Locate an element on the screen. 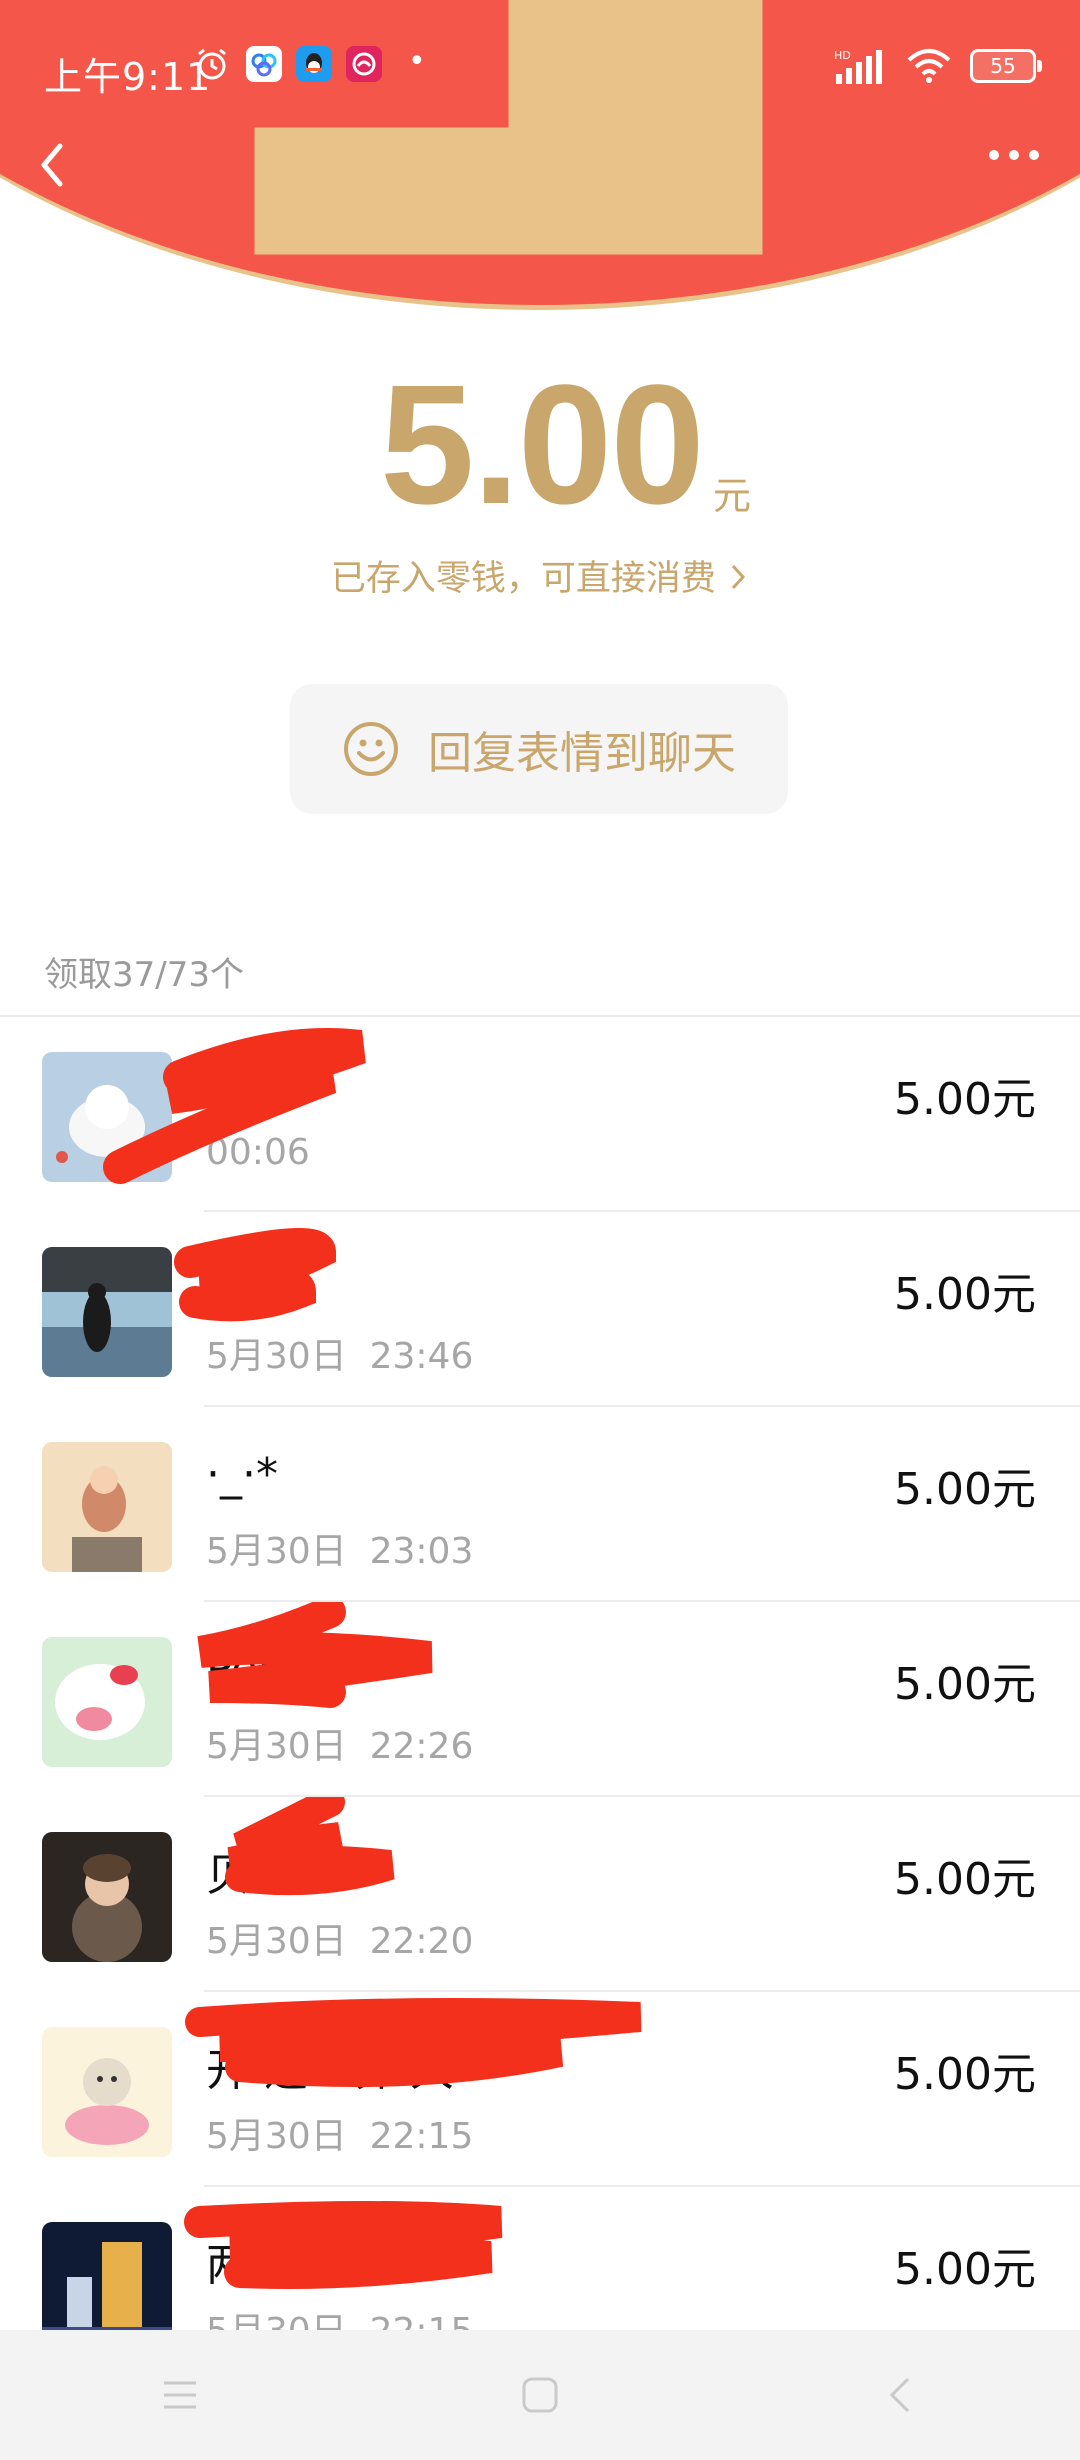  claim-count: 领取37/73个 is located at coordinates (144, 975).